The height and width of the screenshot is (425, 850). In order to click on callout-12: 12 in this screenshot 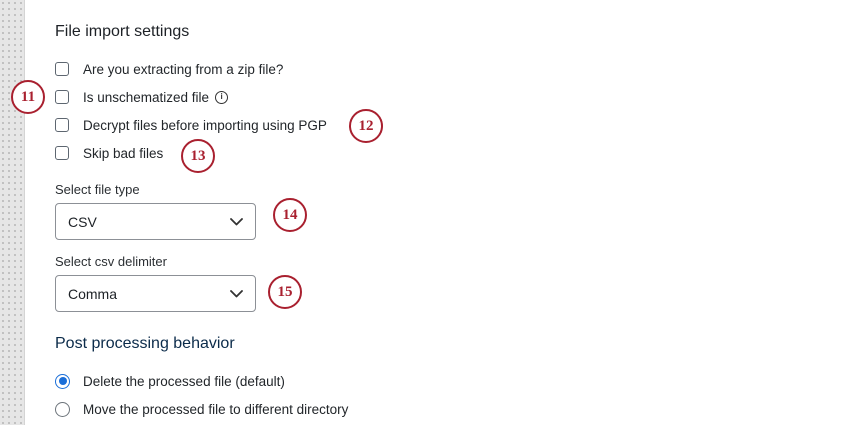, I will do `click(366, 126)`.